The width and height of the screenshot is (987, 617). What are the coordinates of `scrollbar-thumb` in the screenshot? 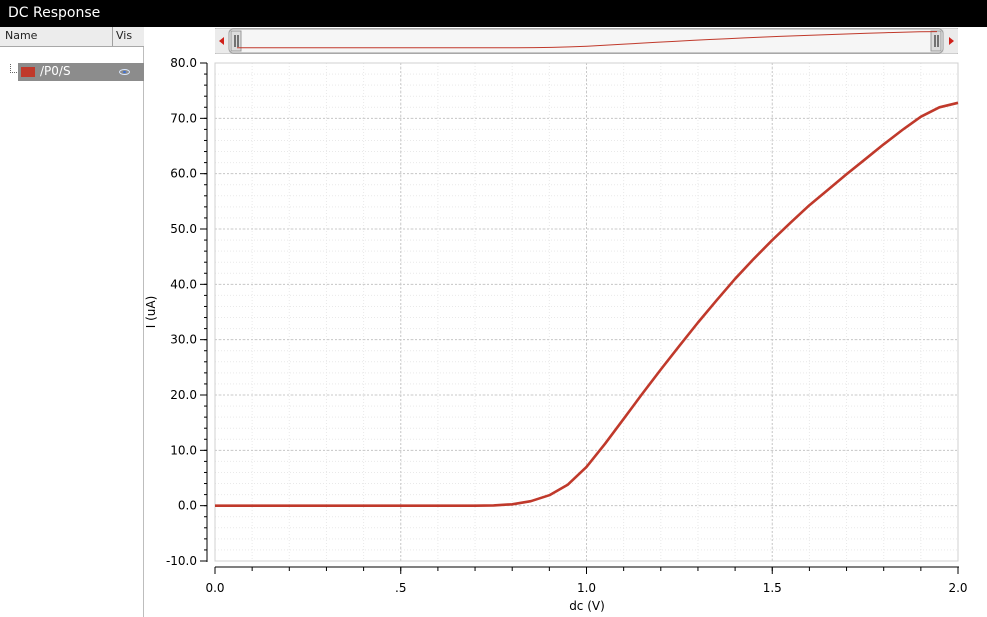 It's located at (586, 41).